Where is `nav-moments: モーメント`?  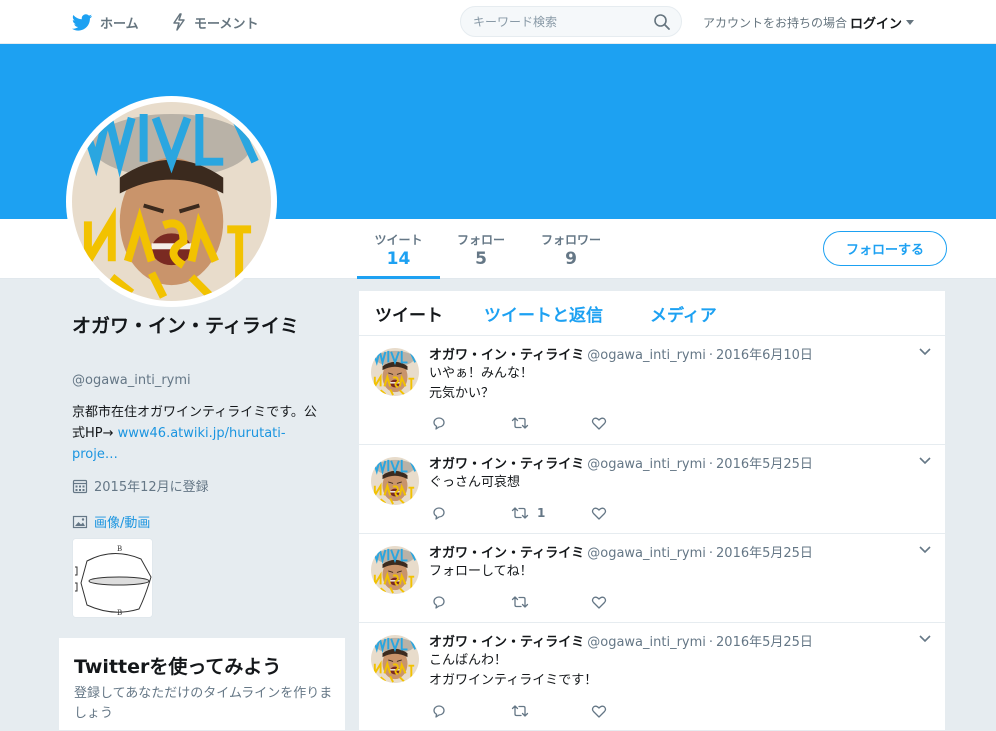
nav-moments: モーメント is located at coordinates (215, 22).